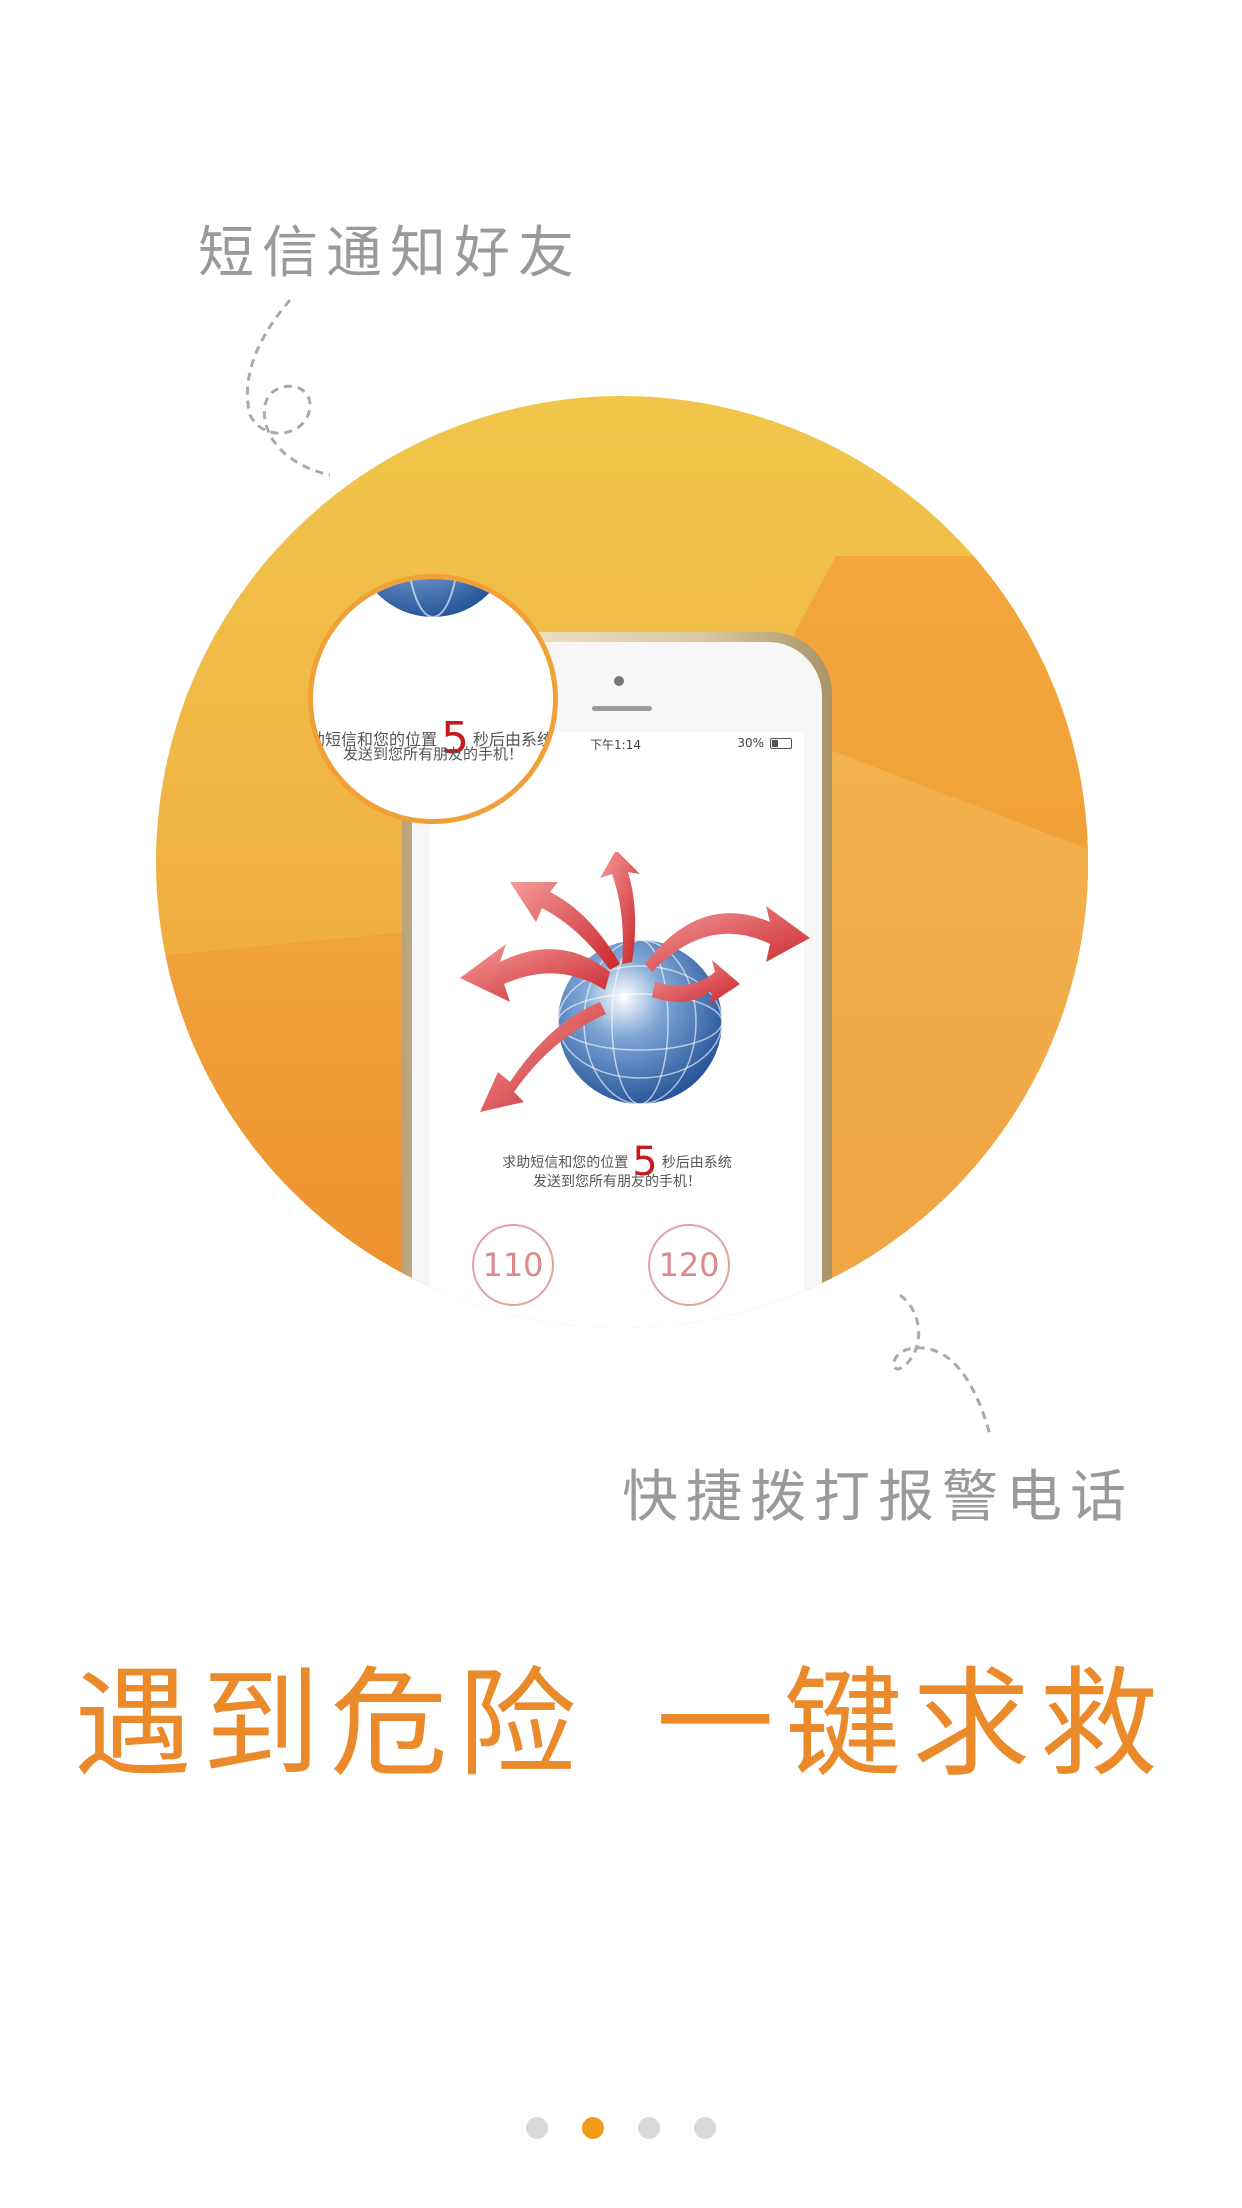 This screenshot has height=2208, width=1242. What do you see at coordinates (390, 253) in the screenshot?
I see `caption-sms-notify: 短信通知好友` at bounding box center [390, 253].